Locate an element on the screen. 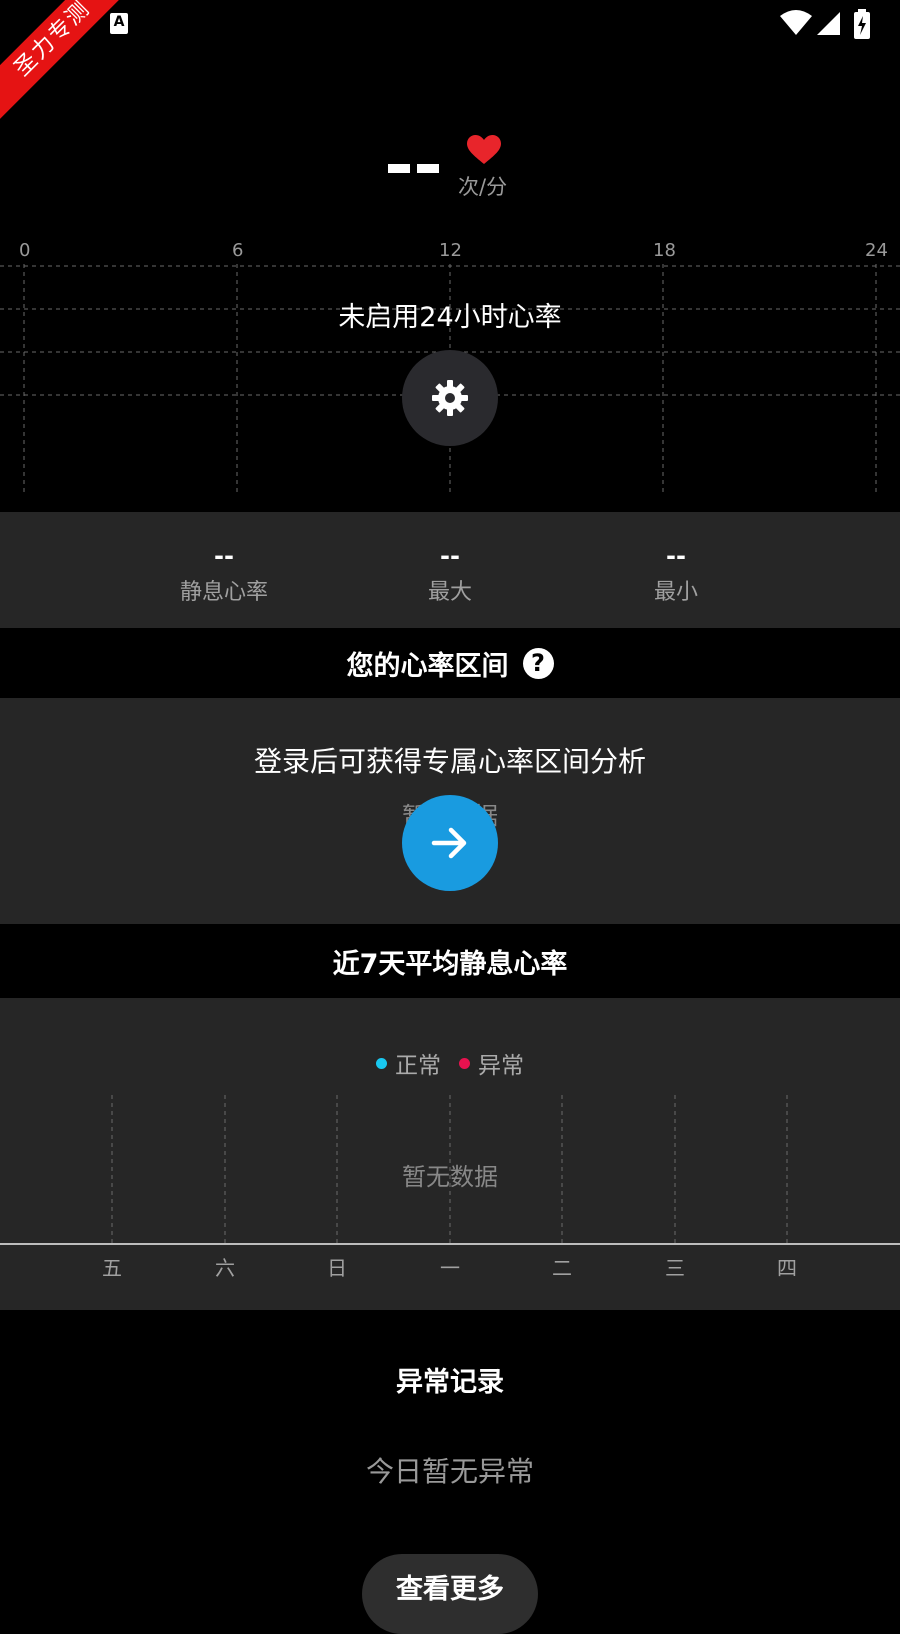  legend-label: 异常 is located at coordinates (501, 1066).